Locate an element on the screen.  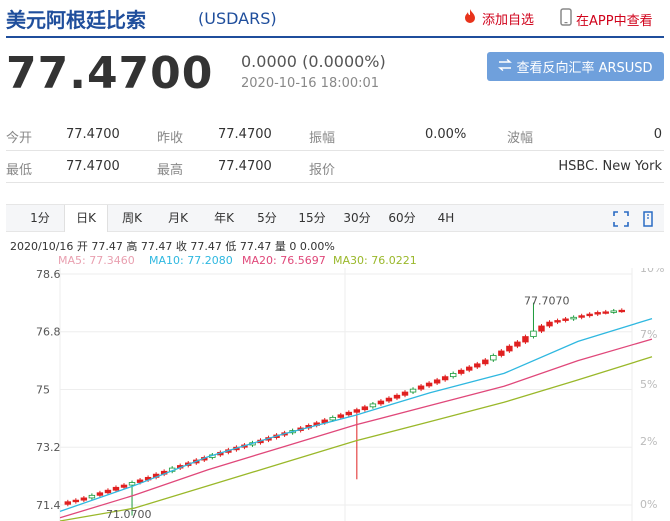
swap-icon is located at coordinates (505, 66).